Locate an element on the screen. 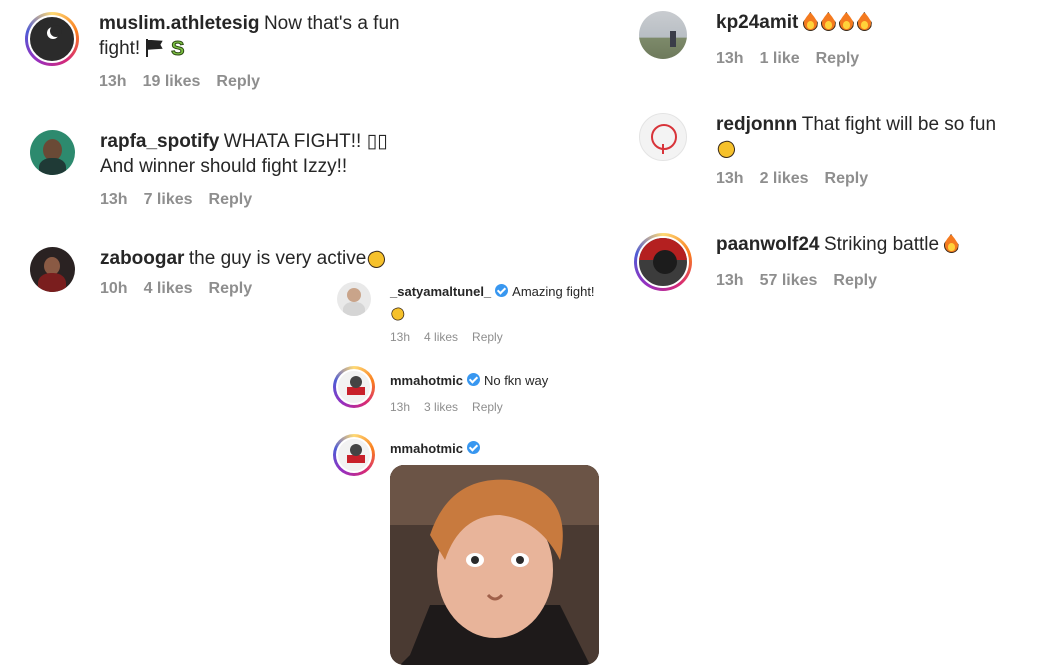  timestamp: 10h is located at coordinates (114, 288).